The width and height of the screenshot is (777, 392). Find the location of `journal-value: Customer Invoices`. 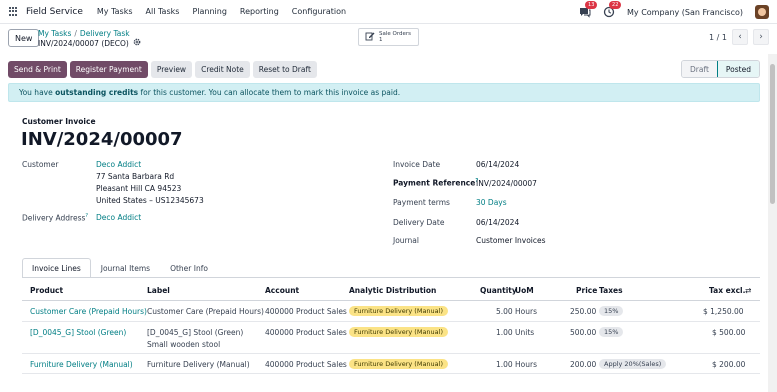

journal-value: Customer Invoices is located at coordinates (511, 240).